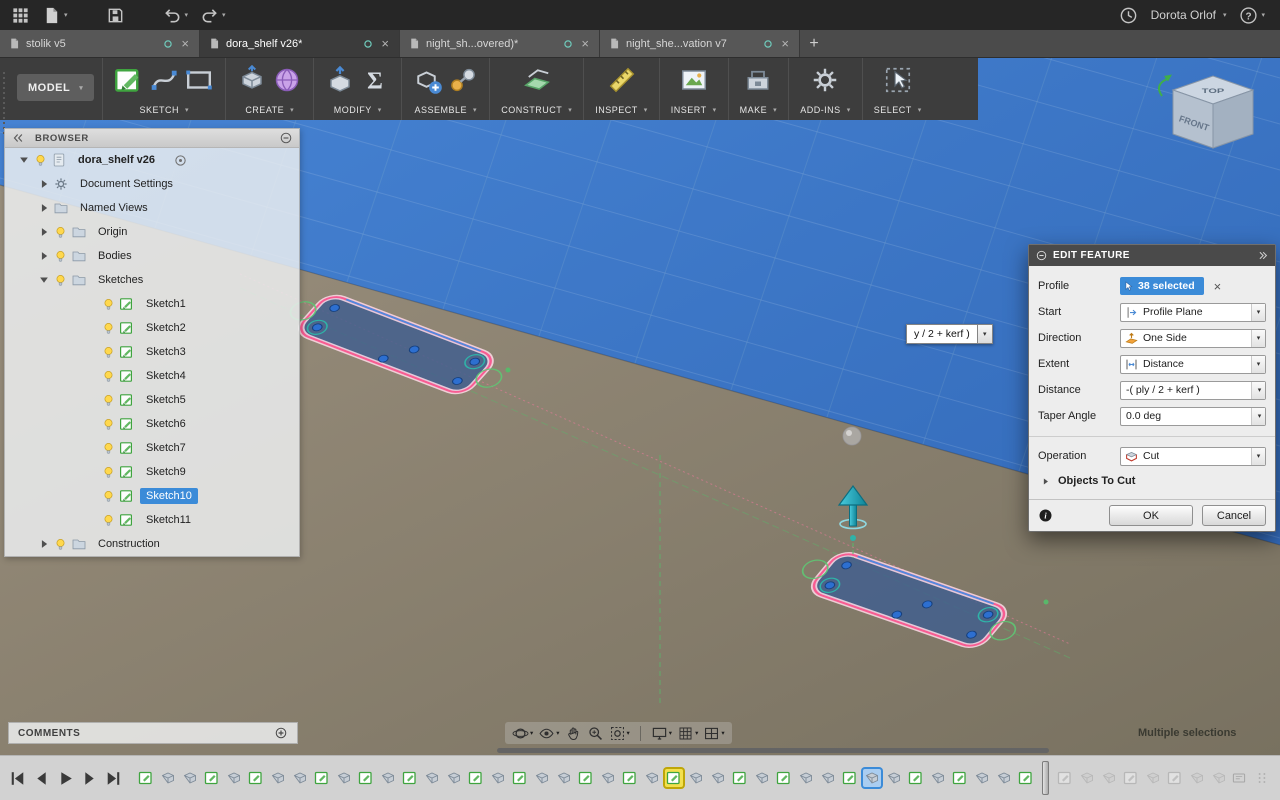  What do you see at coordinates (428, 80) in the screenshot?
I see `new-component-icon` at bounding box center [428, 80].